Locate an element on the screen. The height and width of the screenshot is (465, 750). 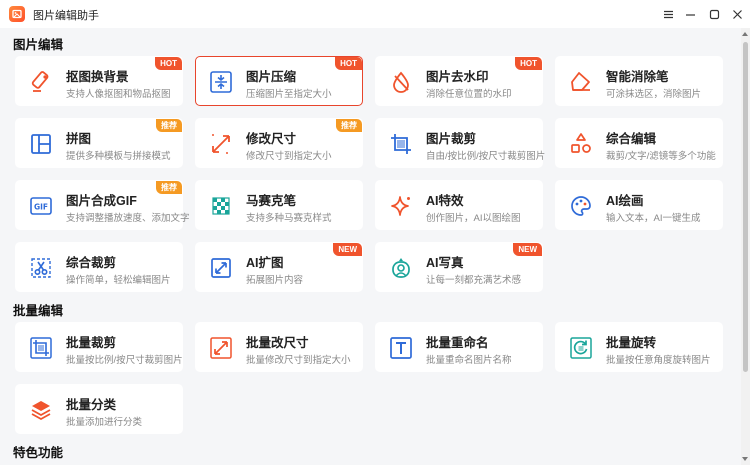
card-name: 批量改尺寸 is located at coordinates (277, 343).